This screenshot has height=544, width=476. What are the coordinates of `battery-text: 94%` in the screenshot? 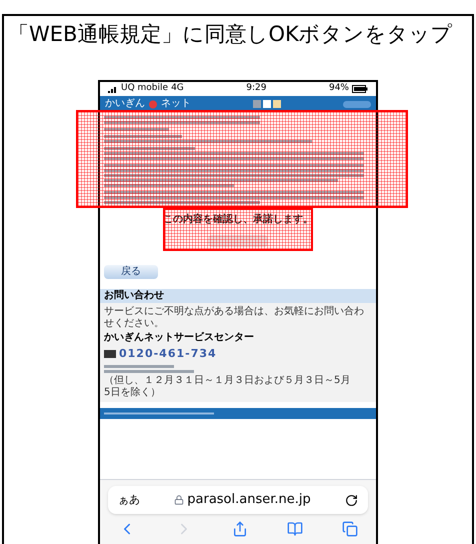 It's located at (338, 89).